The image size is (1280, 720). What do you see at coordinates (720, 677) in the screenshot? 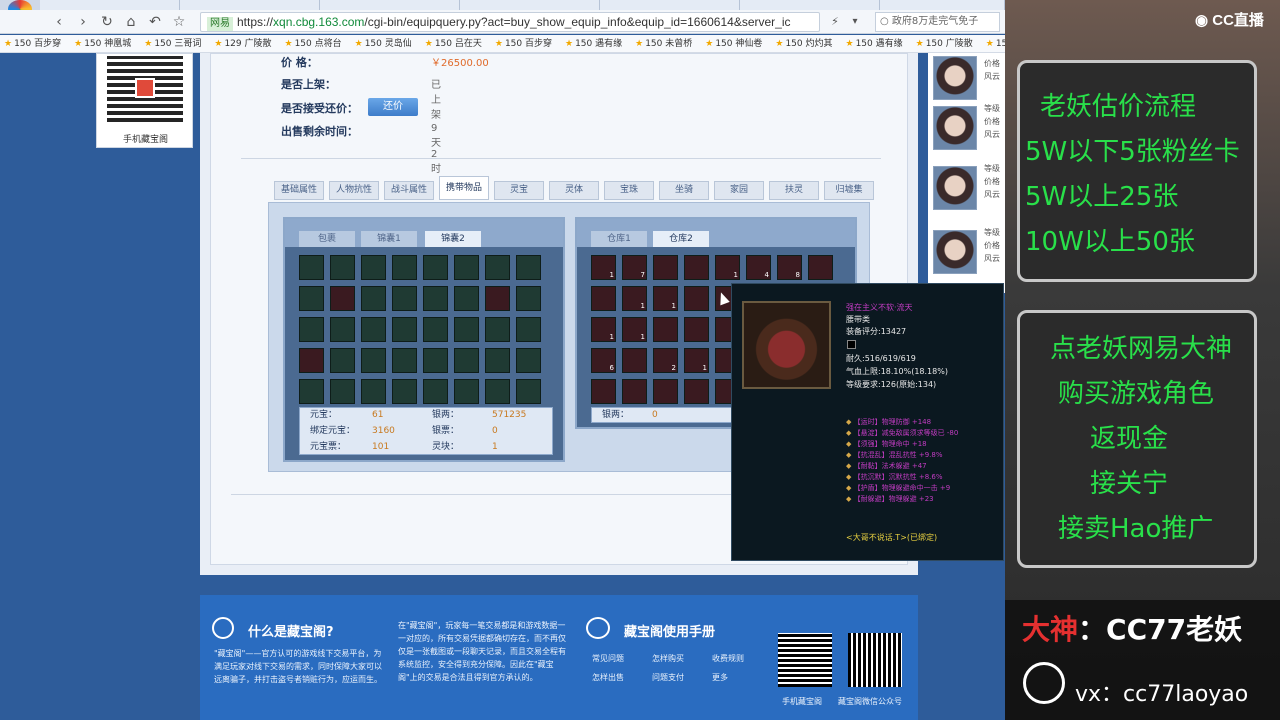
I see `footer-link: 更多` at bounding box center [720, 677].